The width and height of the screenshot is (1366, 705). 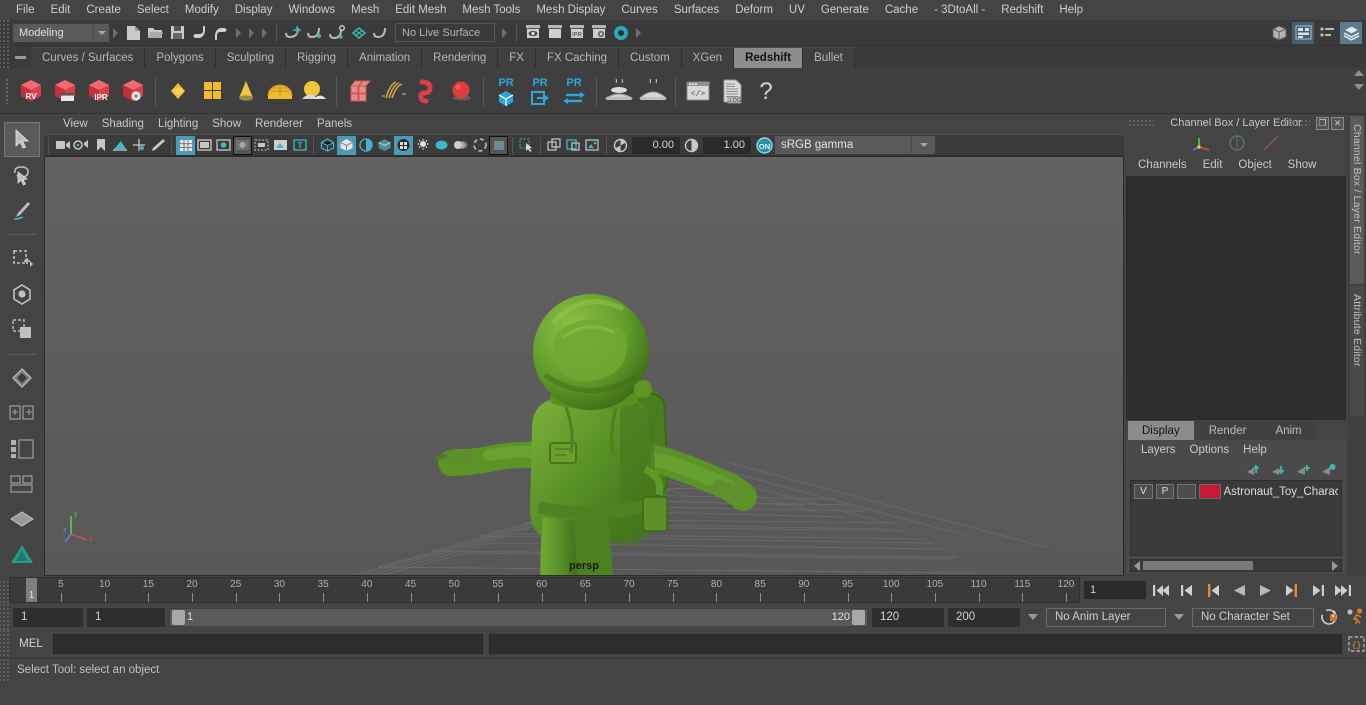 I want to click on image-plane-icon, so click(x=119, y=145).